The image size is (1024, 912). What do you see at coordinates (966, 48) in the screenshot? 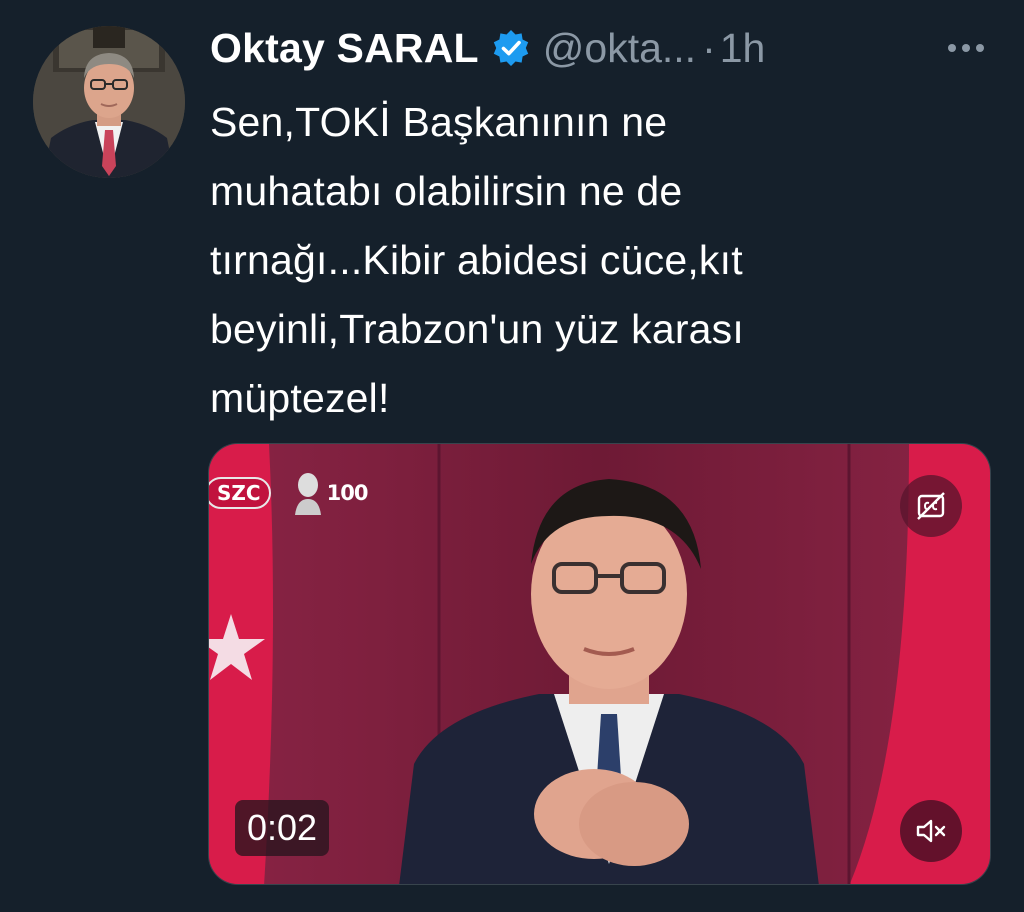
I see `more-options-icon` at bounding box center [966, 48].